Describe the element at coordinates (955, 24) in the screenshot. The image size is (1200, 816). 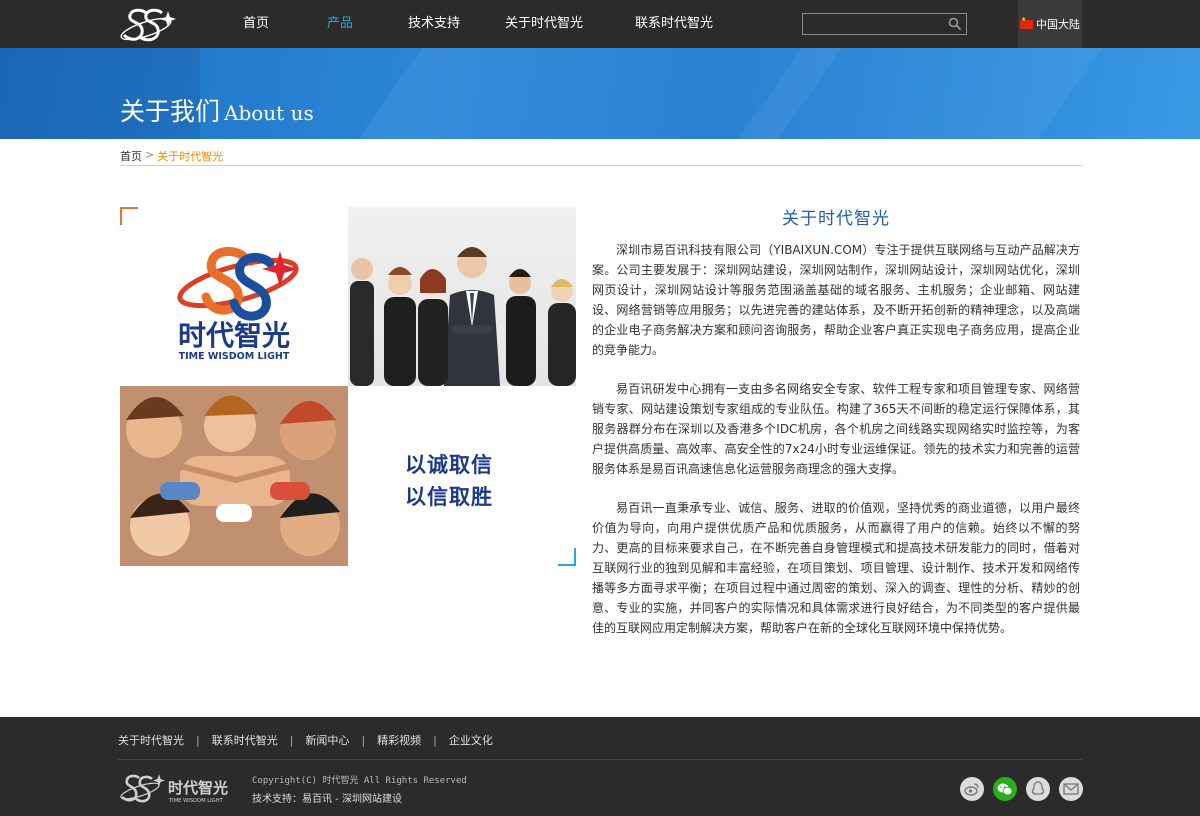
I see `search-icon` at that location.